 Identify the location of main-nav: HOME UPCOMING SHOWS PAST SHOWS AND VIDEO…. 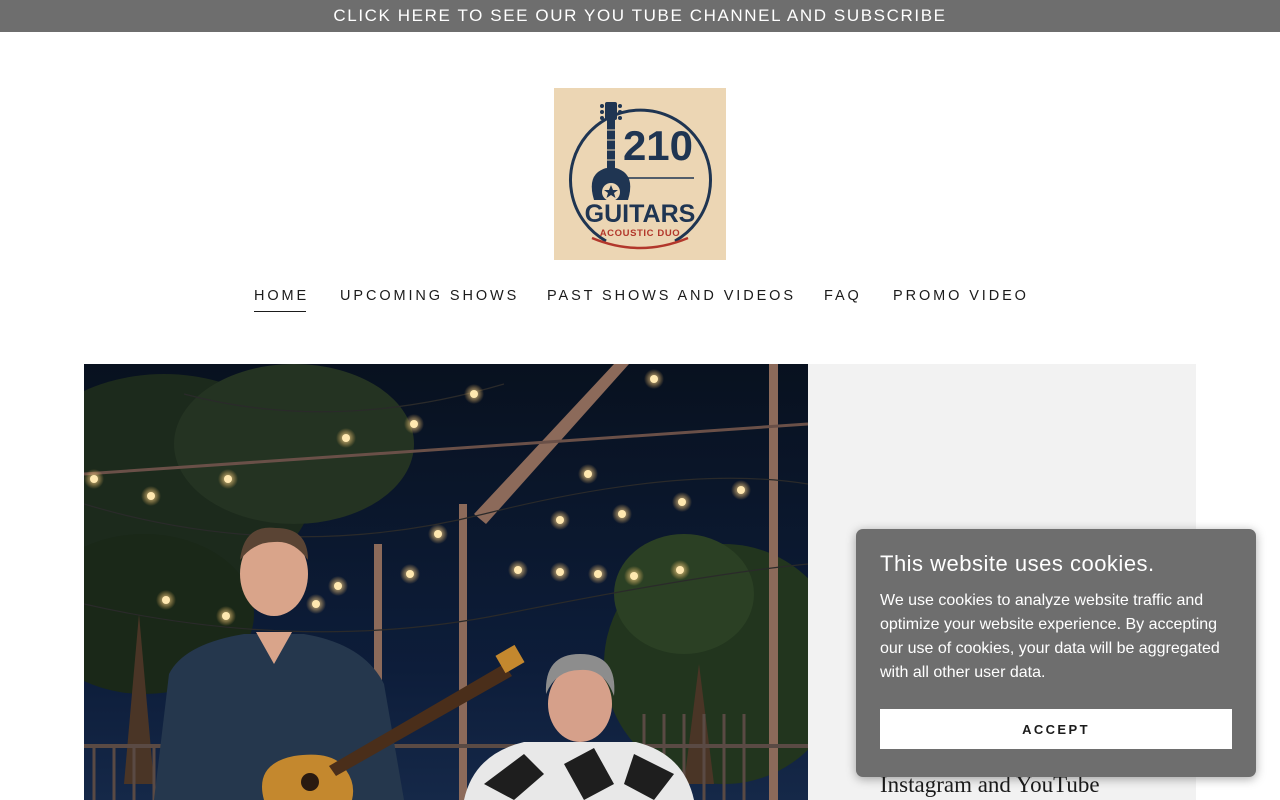
(640, 301).